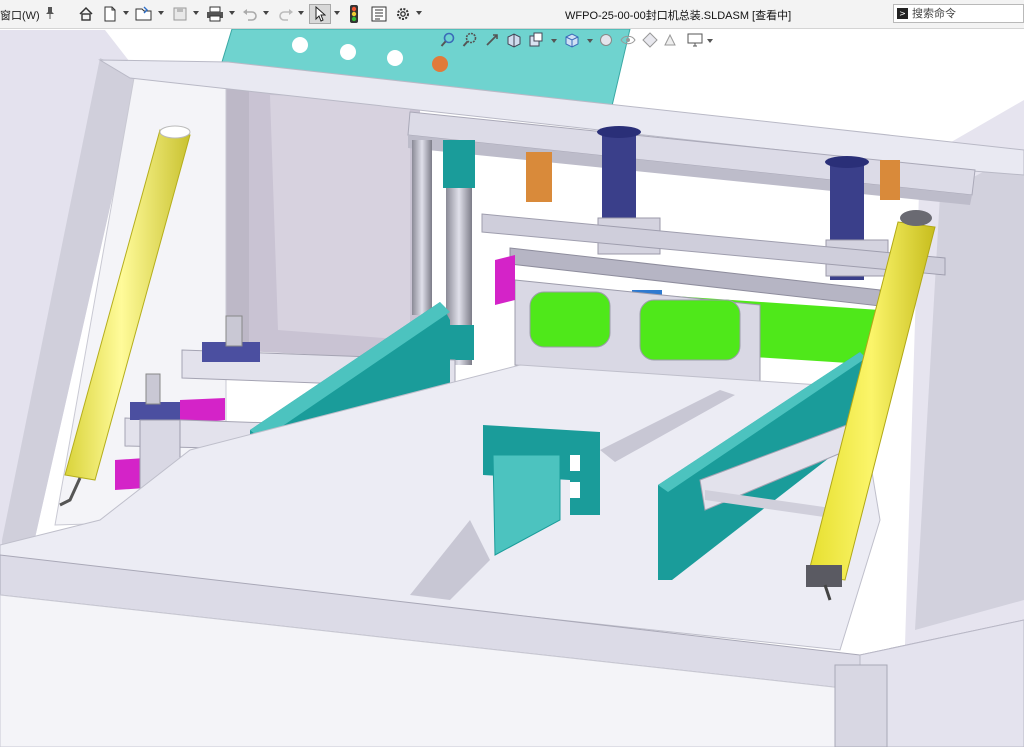  What do you see at coordinates (591, 40) in the screenshot?
I see `orientation-dropdown-caret-icon` at bounding box center [591, 40].